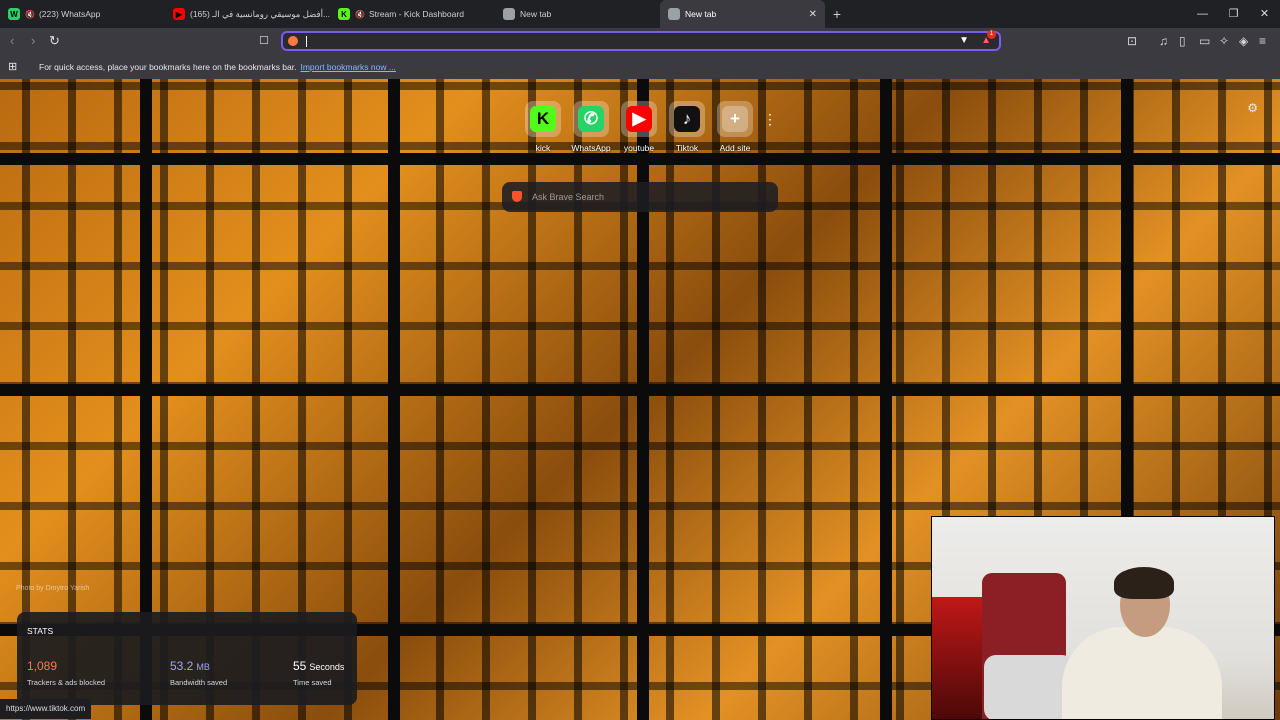 This screenshot has width=1280, height=720. What do you see at coordinates (66, 682) in the screenshot?
I see `stat-description: Trackers & ads blocked` at bounding box center [66, 682].